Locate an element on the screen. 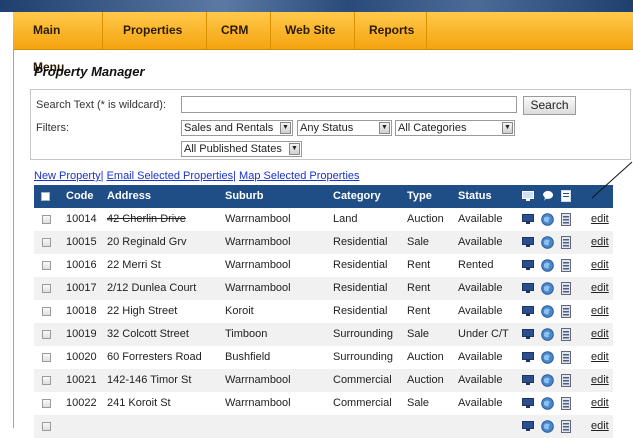 This screenshot has width=633, height=438. email-selected-link: Email Selected Properties is located at coordinates (170, 176).